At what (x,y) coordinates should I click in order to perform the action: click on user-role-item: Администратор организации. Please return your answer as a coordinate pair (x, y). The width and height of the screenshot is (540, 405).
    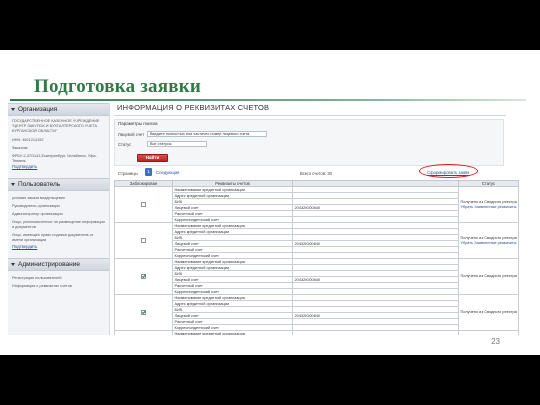
    Looking at the image, I should click on (58, 214).